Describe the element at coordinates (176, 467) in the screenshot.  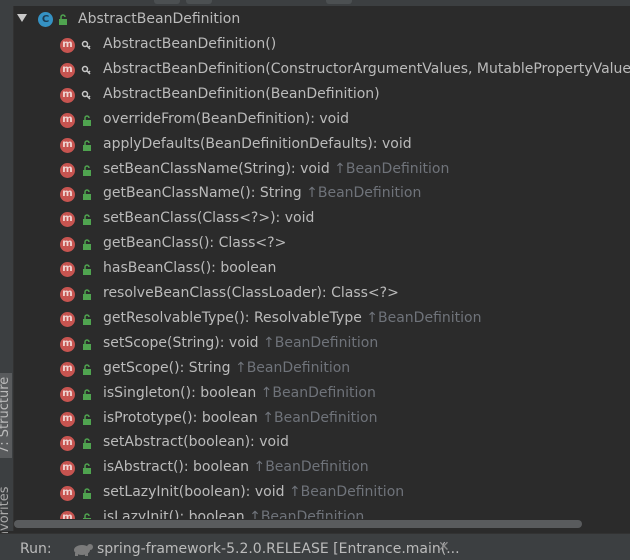
I see `member-signature: isAbstract(): boolean` at that location.